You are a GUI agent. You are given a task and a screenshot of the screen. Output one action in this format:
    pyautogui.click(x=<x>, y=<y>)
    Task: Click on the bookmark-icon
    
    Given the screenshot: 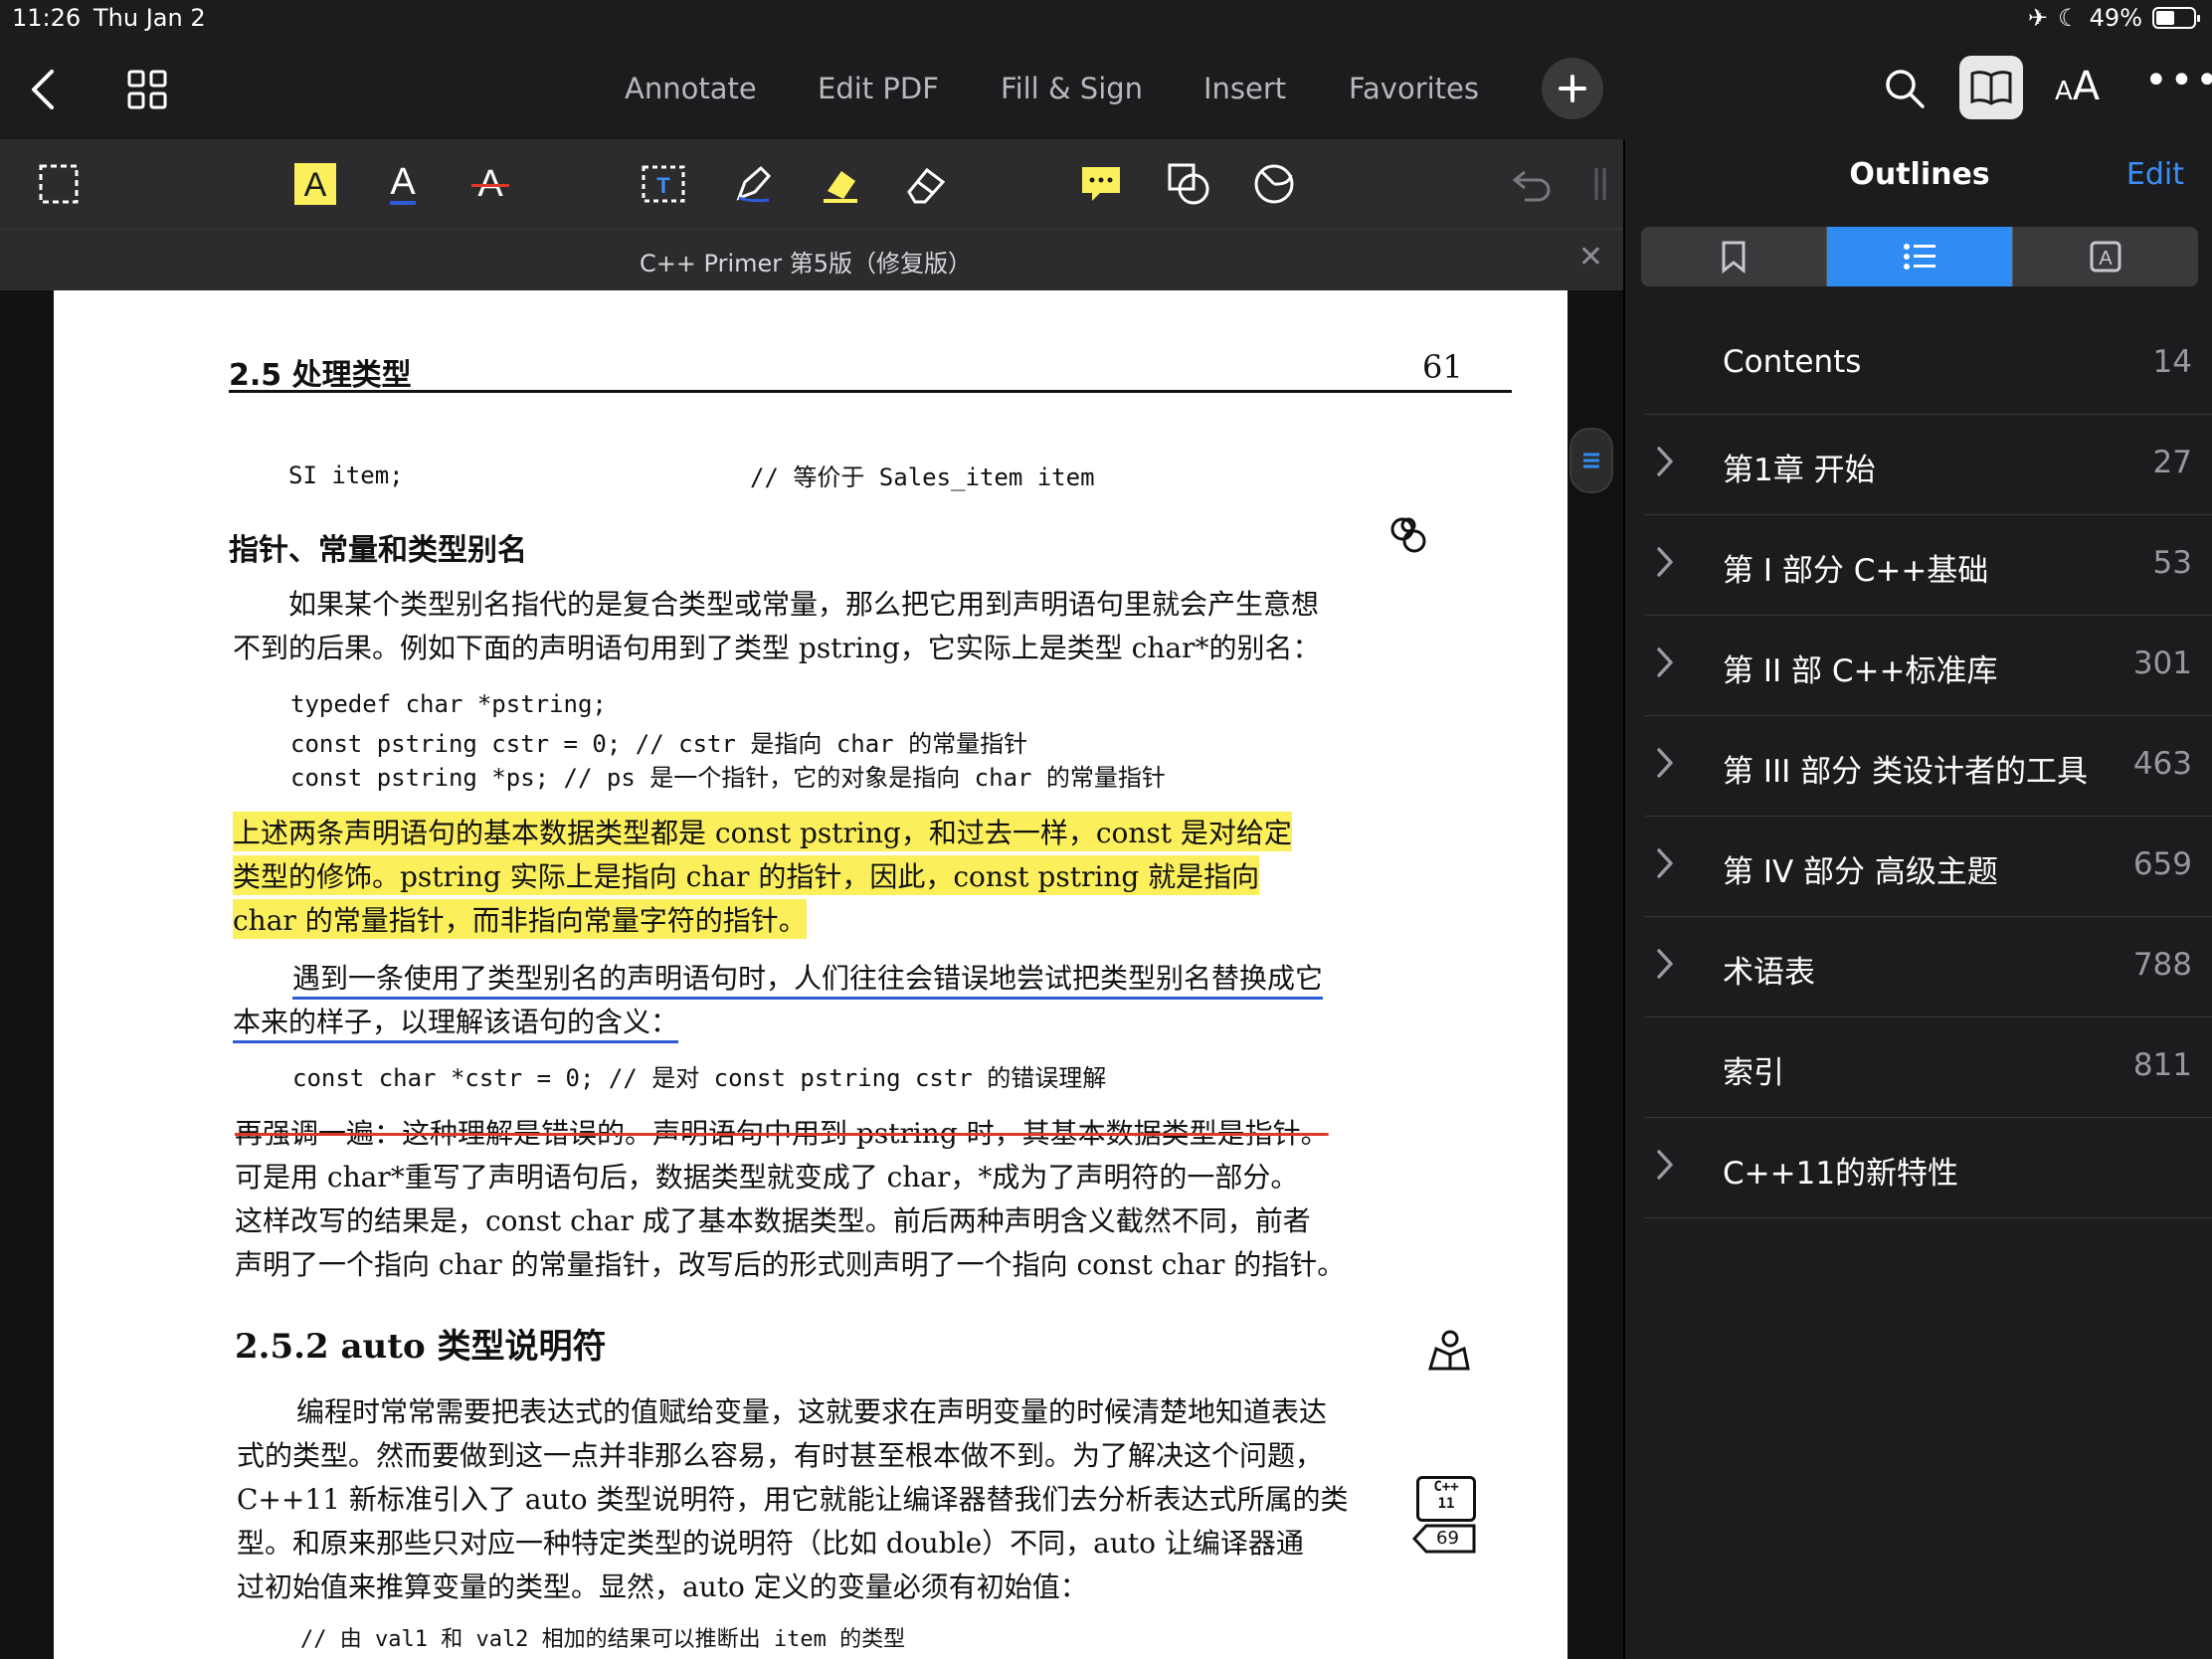 What is the action you would take?
    pyautogui.click(x=1734, y=257)
    